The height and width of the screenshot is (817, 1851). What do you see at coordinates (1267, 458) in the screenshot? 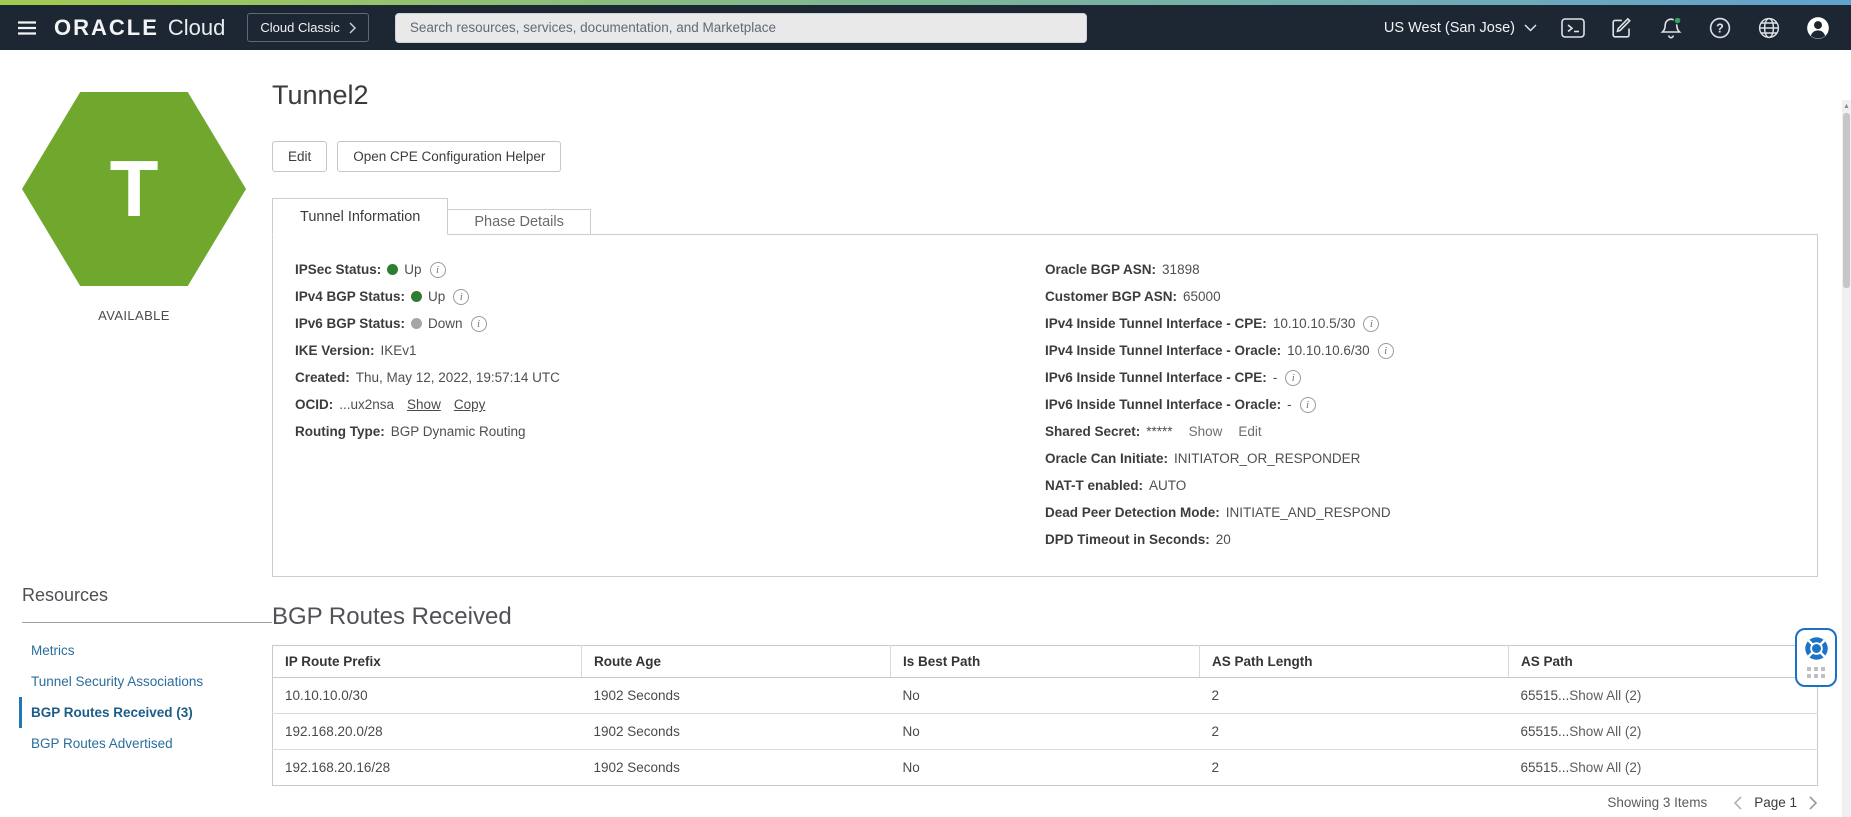
I see `field-value: INITIATOR_OR_RESPONDER` at bounding box center [1267, 458].